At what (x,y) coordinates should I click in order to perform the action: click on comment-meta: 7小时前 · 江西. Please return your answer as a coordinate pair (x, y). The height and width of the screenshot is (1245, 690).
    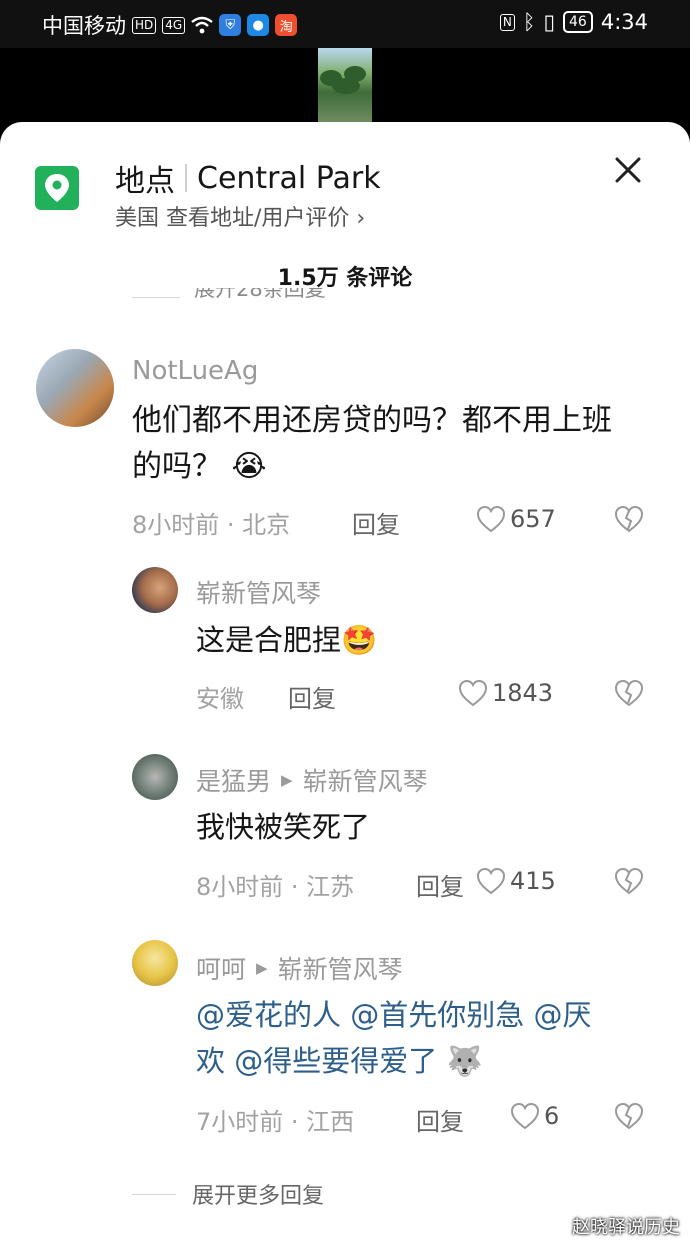
    Looking at the image, I should click on (275, 1122).